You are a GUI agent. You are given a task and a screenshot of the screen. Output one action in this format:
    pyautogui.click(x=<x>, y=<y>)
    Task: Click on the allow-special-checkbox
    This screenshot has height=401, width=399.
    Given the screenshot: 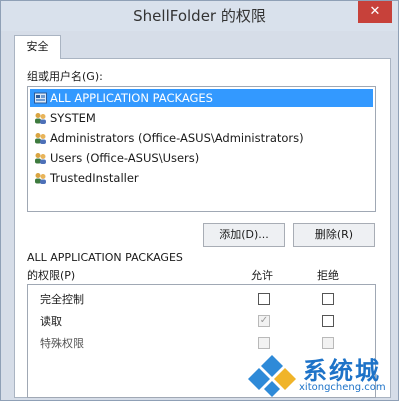 What is the action you would take?
    pyautogui.click(x=264, y=343)
    